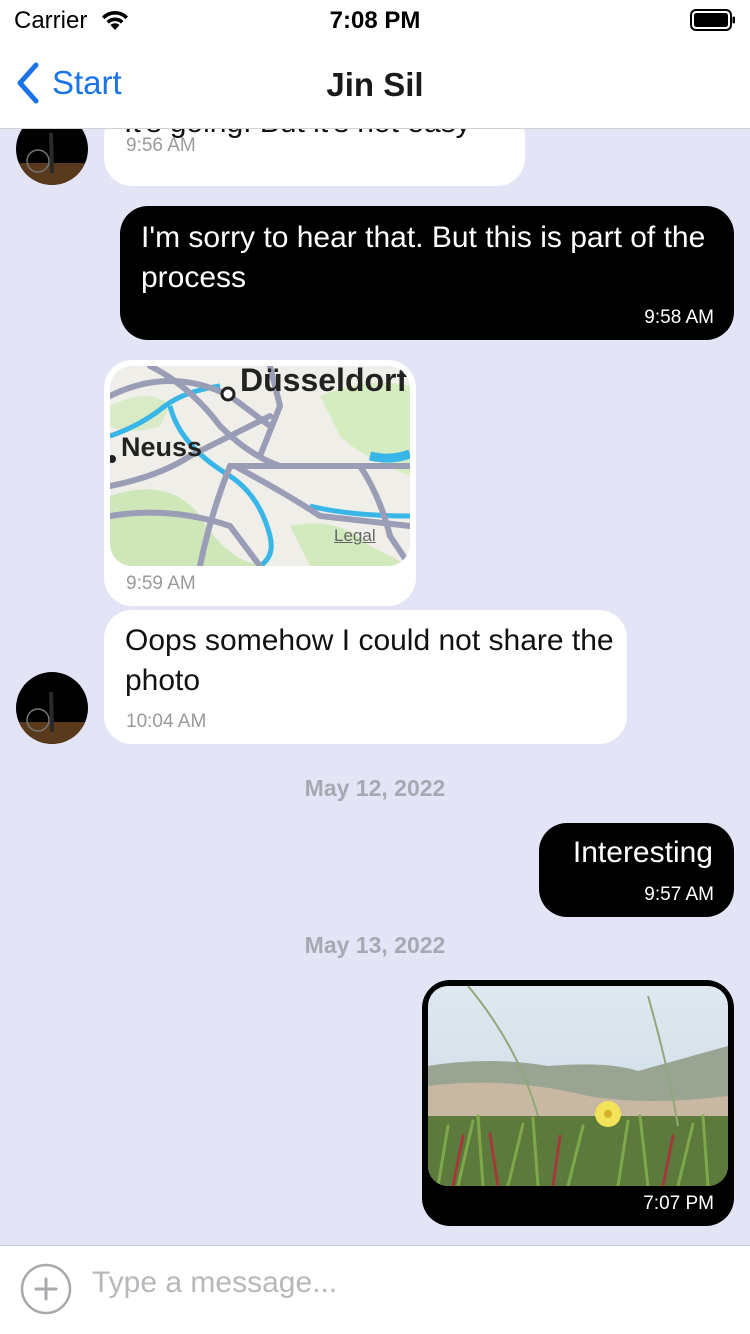 This screenshot has height=1334, width=750. I want to click on message-composer, so click(375, 1289).